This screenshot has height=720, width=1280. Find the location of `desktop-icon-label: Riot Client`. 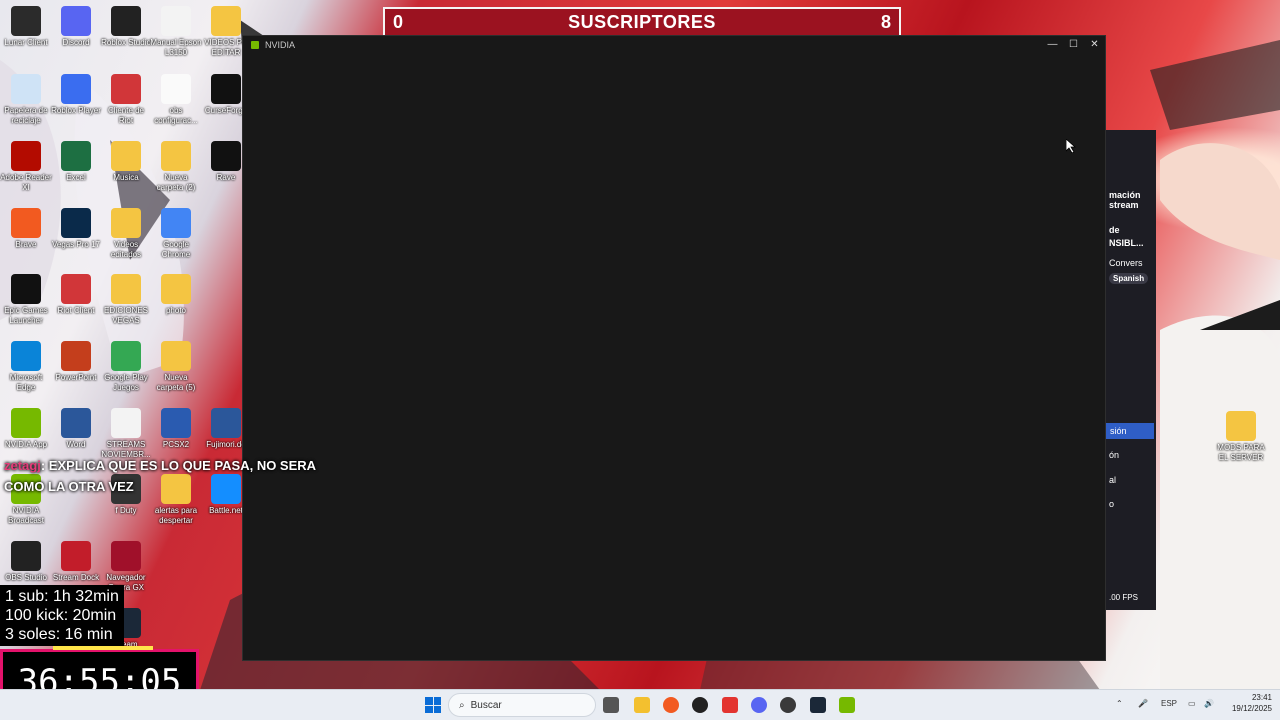

desktop-icon-label: Riot Client is located at coordinates (76, 310).